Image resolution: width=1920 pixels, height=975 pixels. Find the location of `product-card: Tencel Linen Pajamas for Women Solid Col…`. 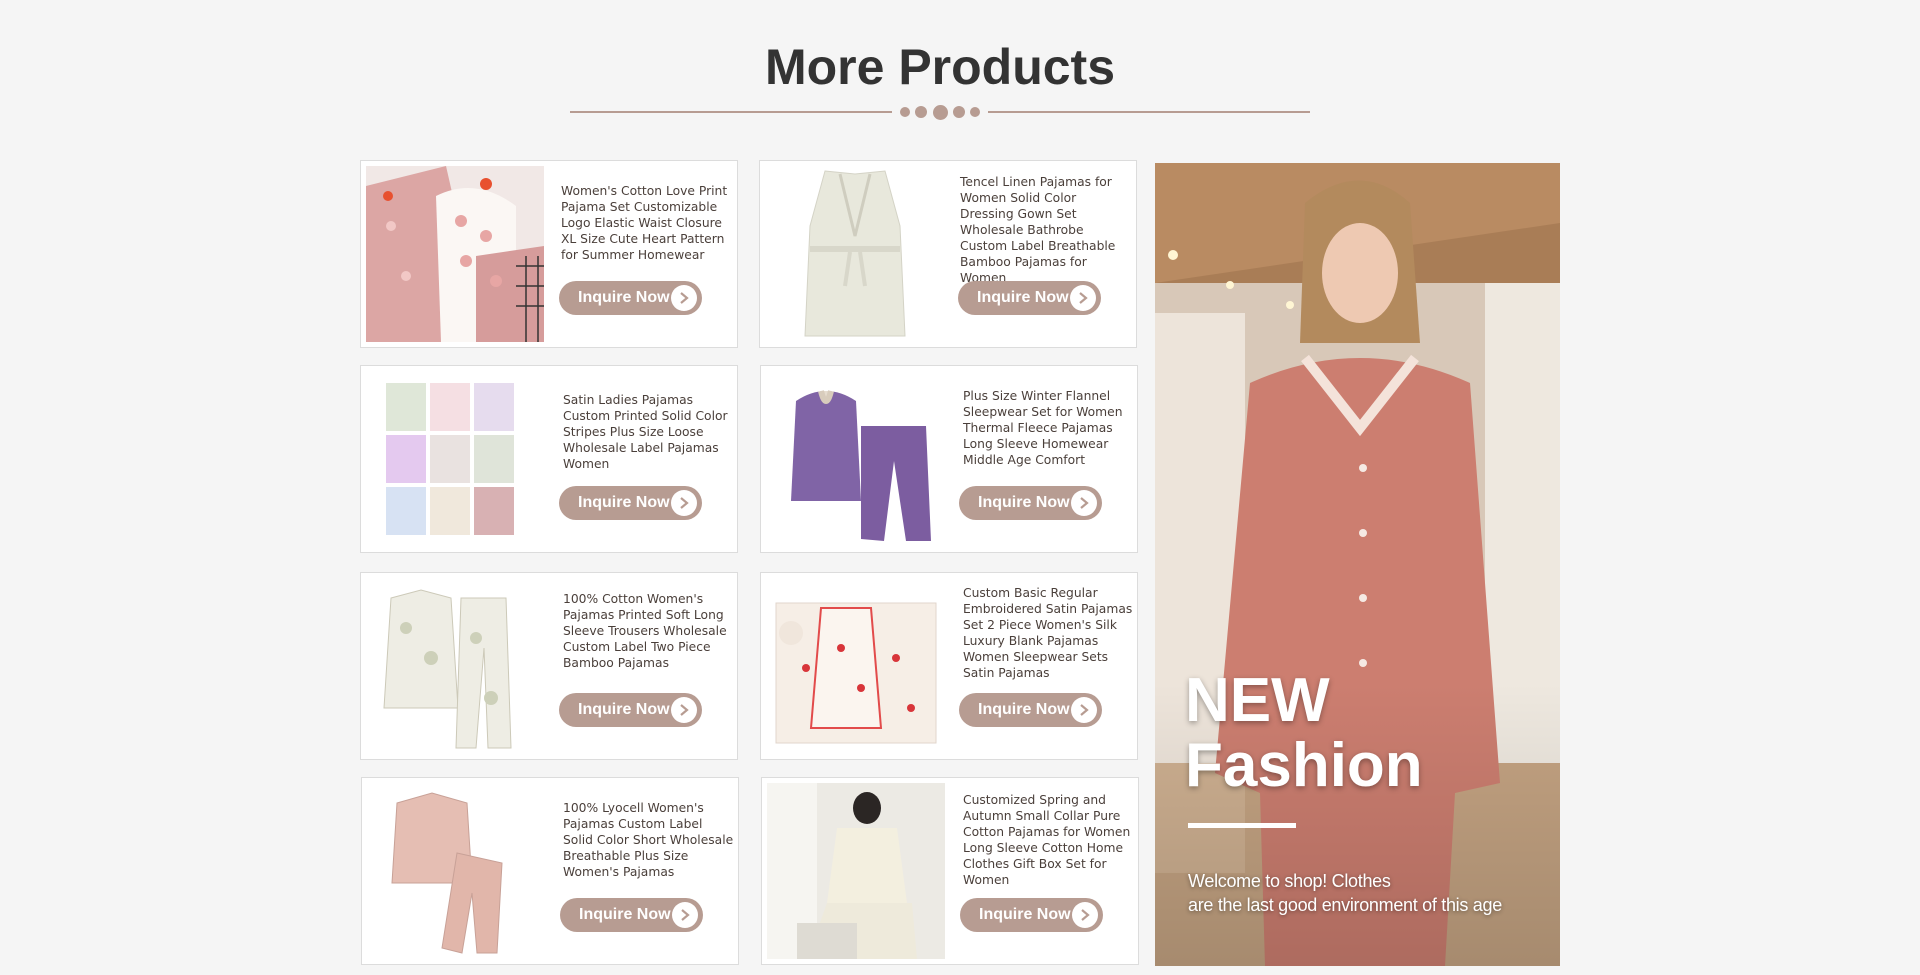

product-card: Tencel Linen Pajamas for Women Solid Col… is located at coordinates (948, 254).